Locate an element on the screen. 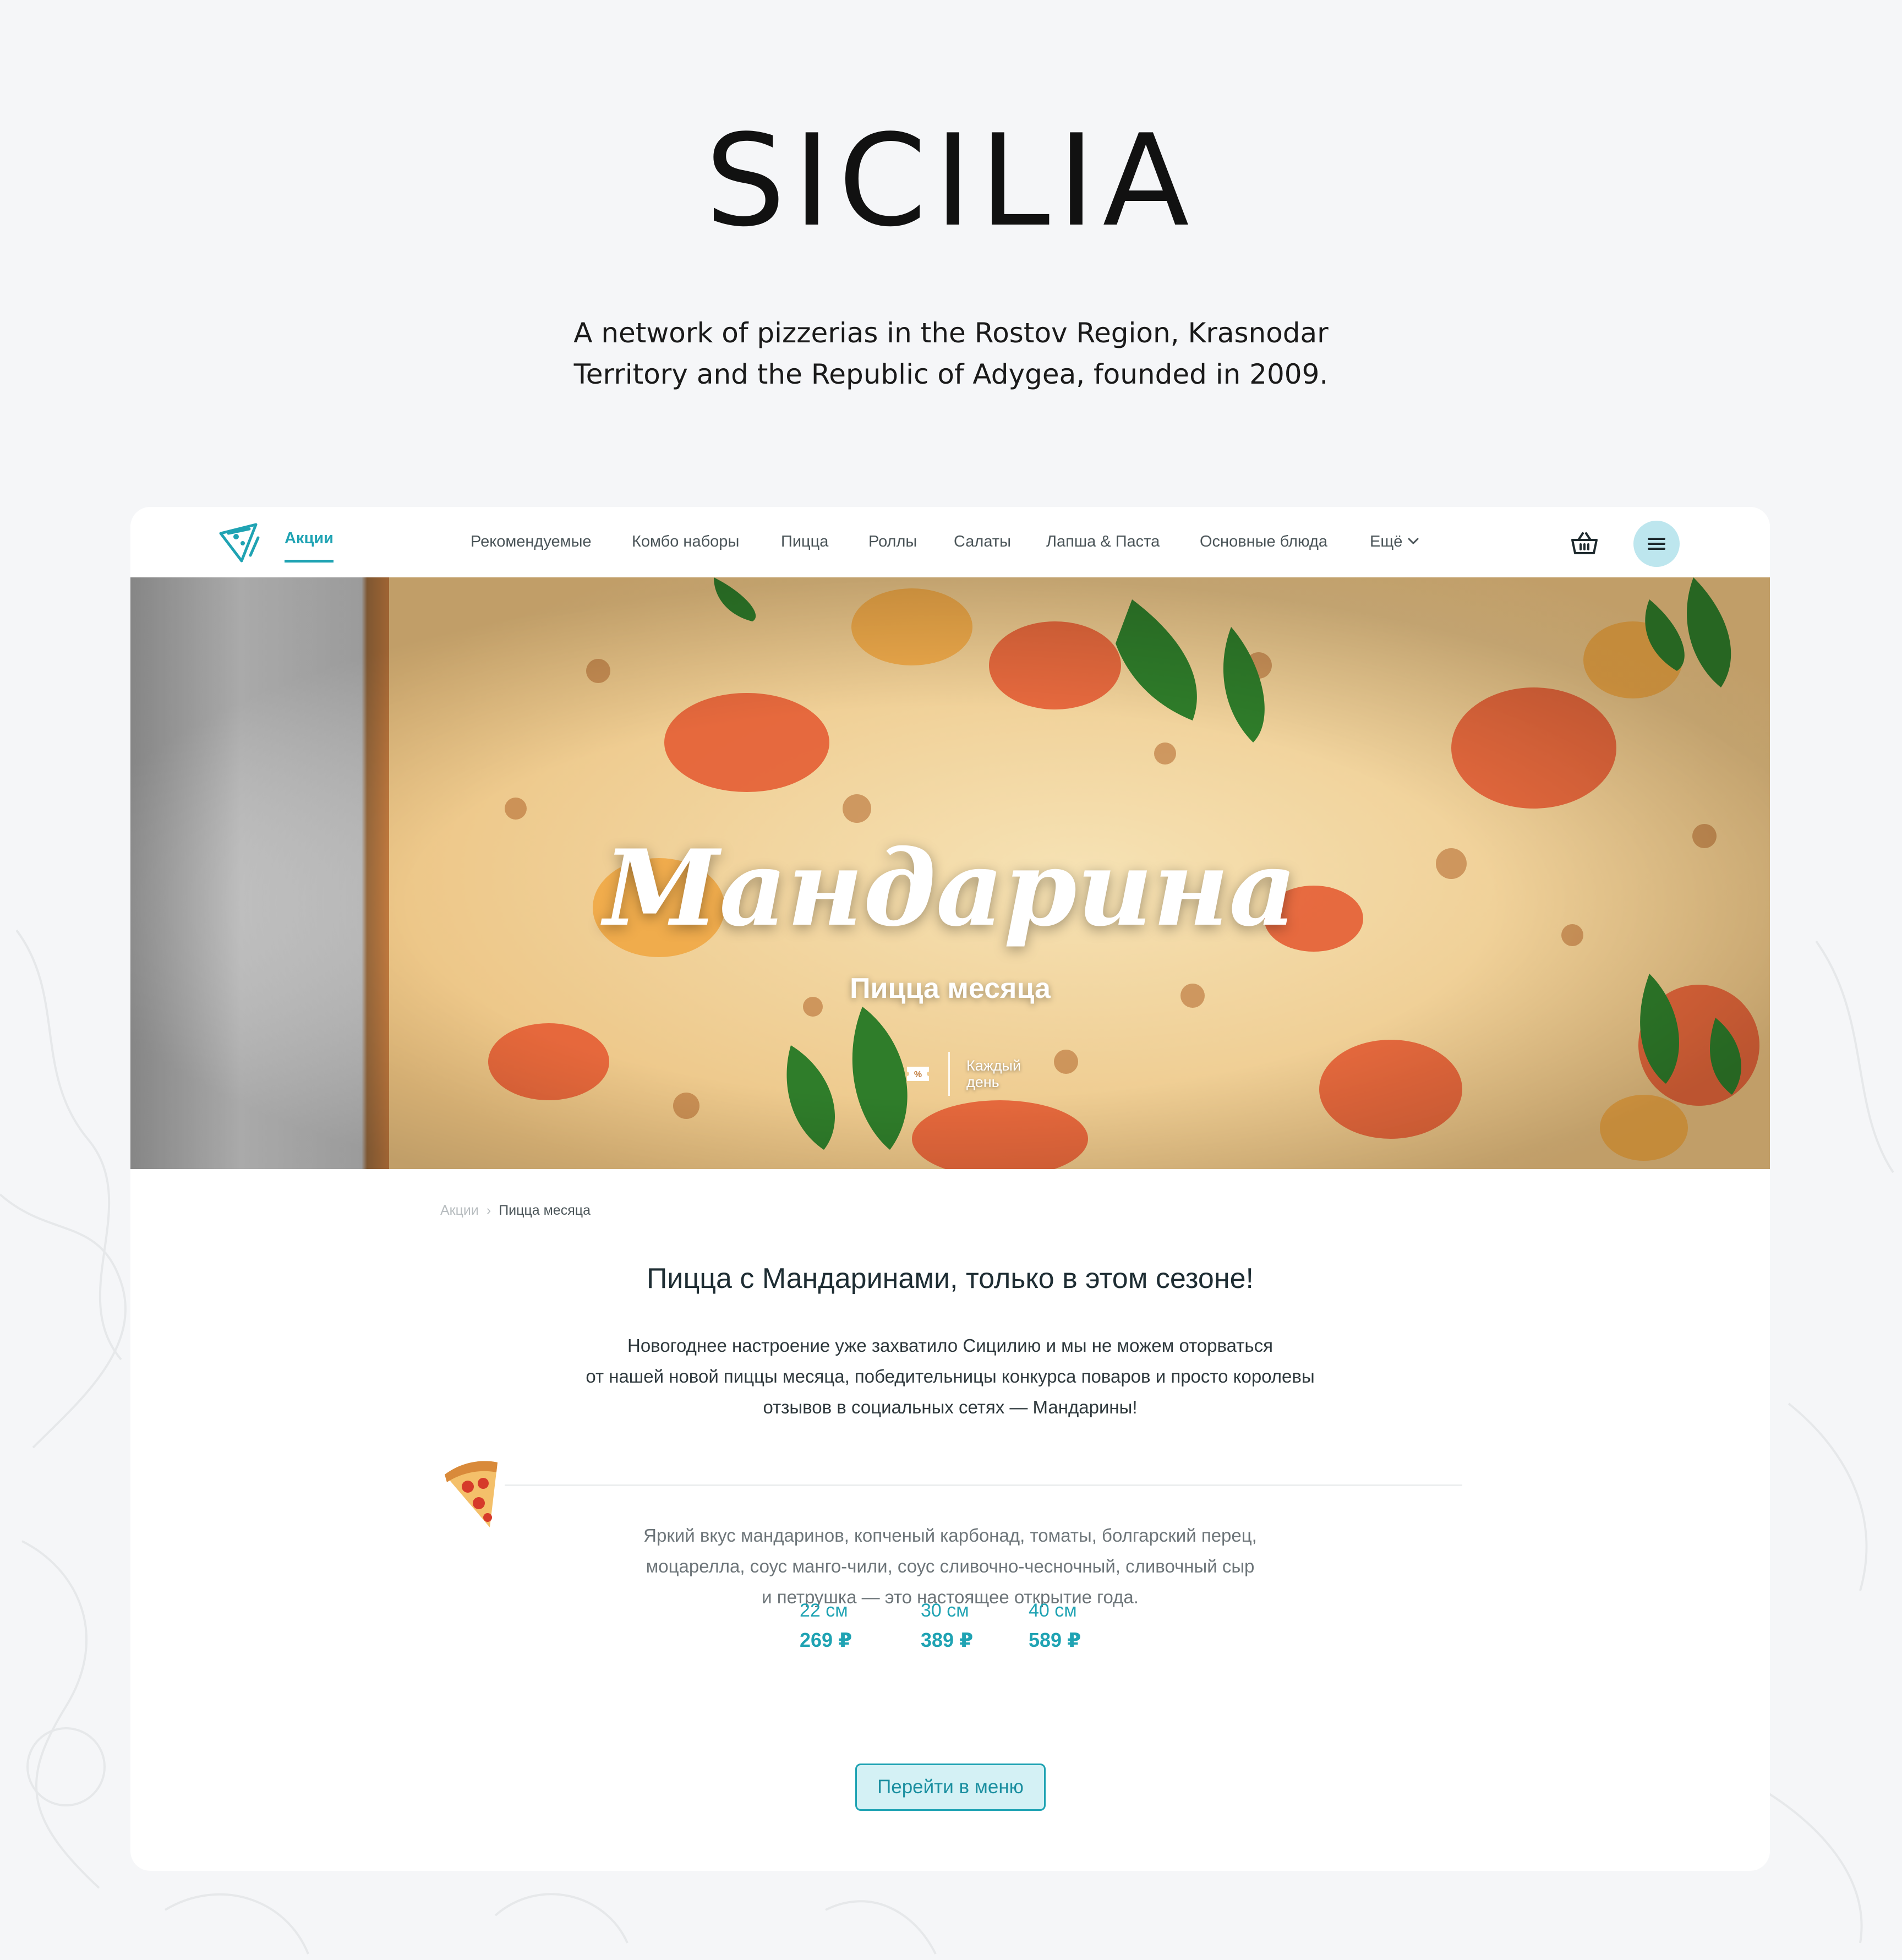  size-label: 22 см is located at coordinates (824, 1611).